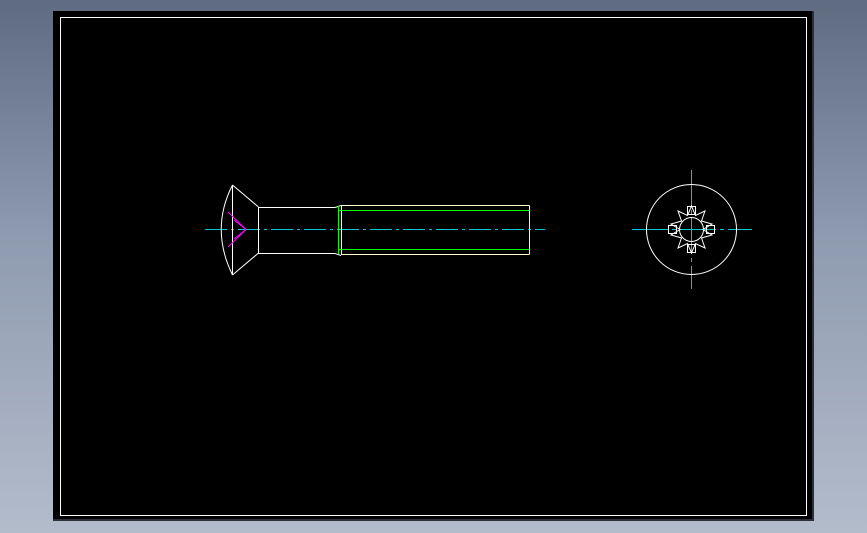 Image resolution: width=867 pixels, height=533 pixels. What do you see at coordinates (692, 229) in the screenshot?
I see `end-view` at bounding box center [692, 229].